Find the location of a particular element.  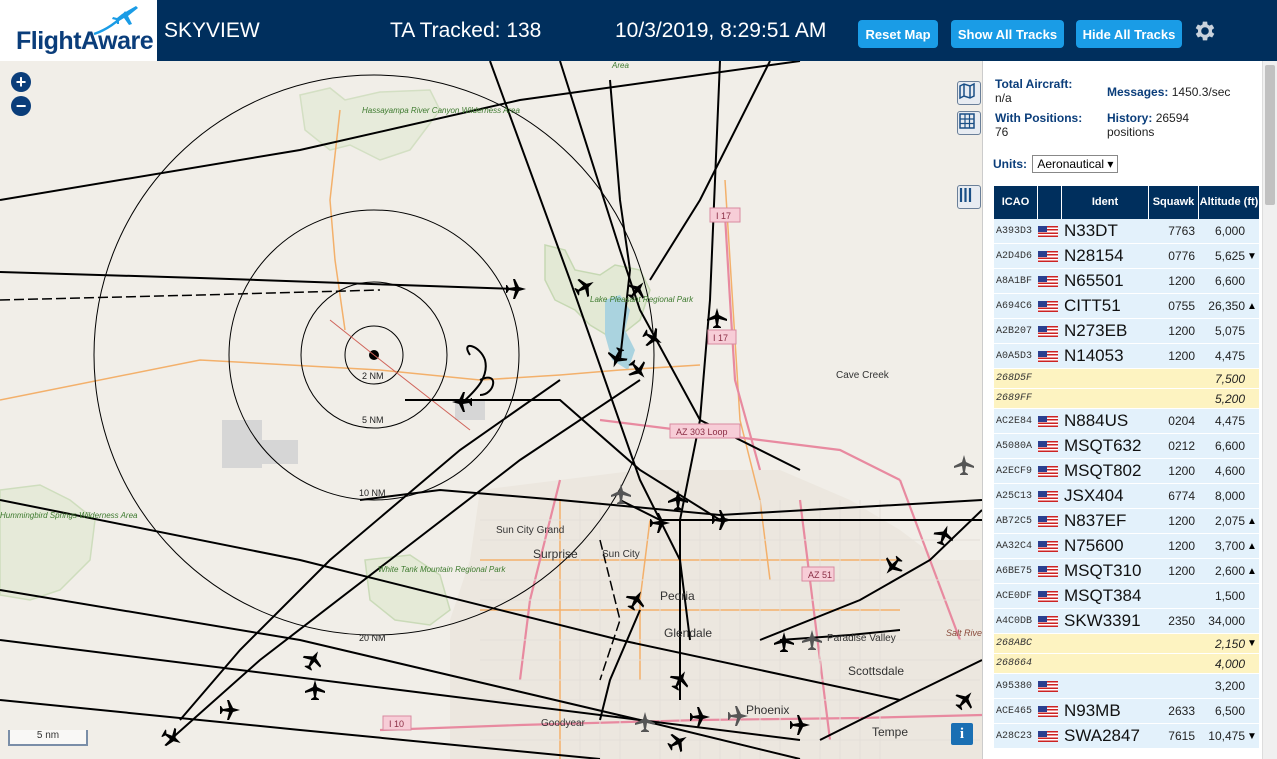

cell-altitude: 6,600 is located at coordinates (1229, 446).